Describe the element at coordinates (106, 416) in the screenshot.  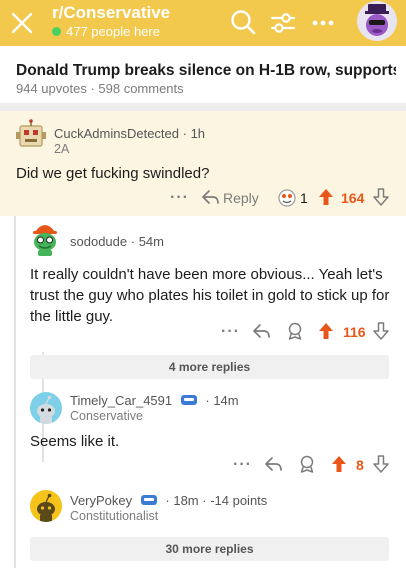
I see `user-flair: Conservative` at that location.